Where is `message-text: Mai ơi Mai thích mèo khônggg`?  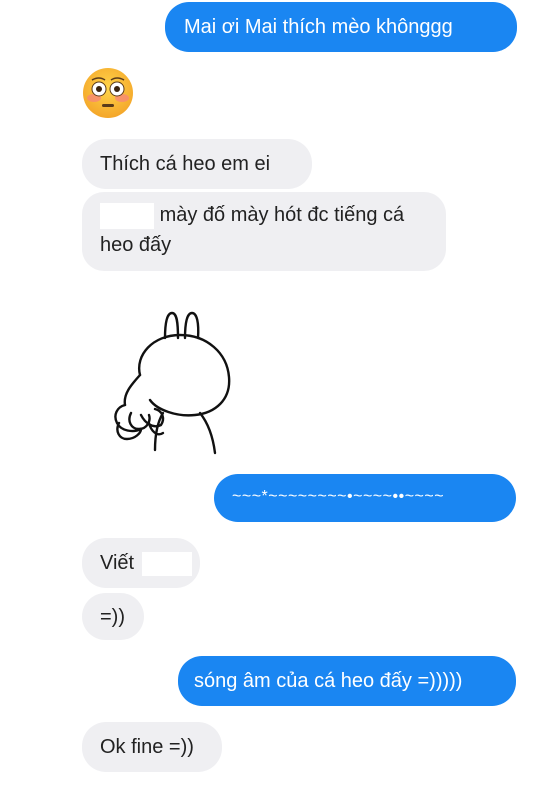 message-text: Mai ơi Mai thích mèo khônggg is located at coordinates (318, 27).